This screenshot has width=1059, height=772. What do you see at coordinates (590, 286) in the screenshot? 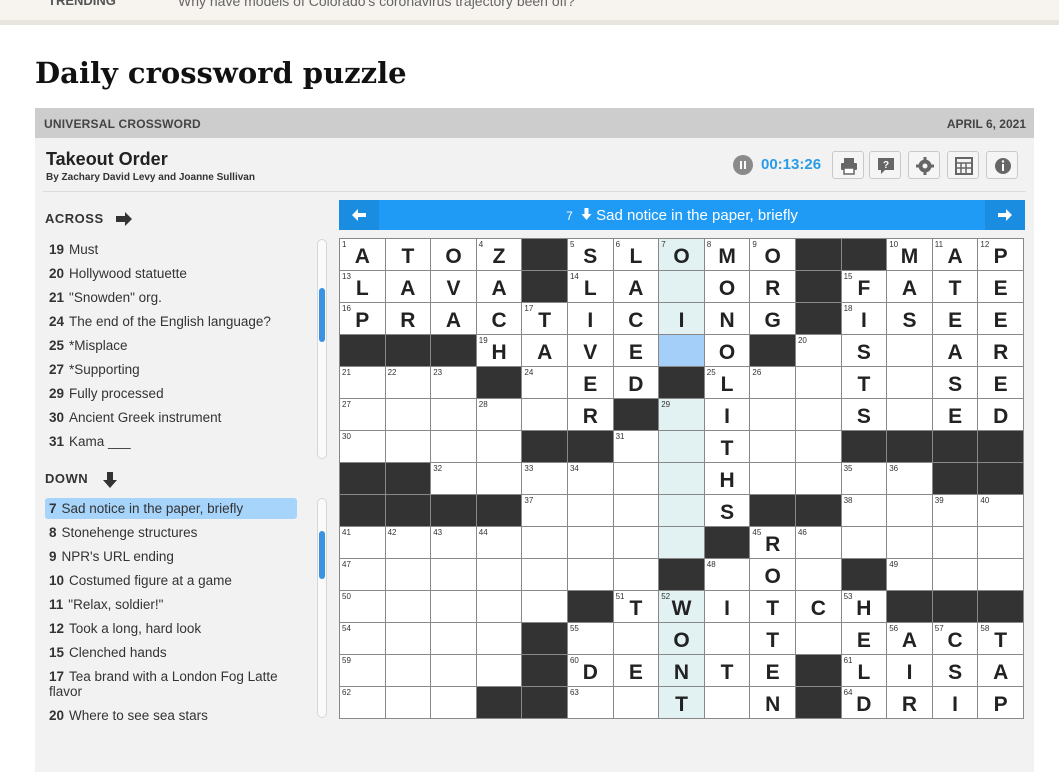
I see `grid-cell: 14 L` at bounding box center [590, 286].